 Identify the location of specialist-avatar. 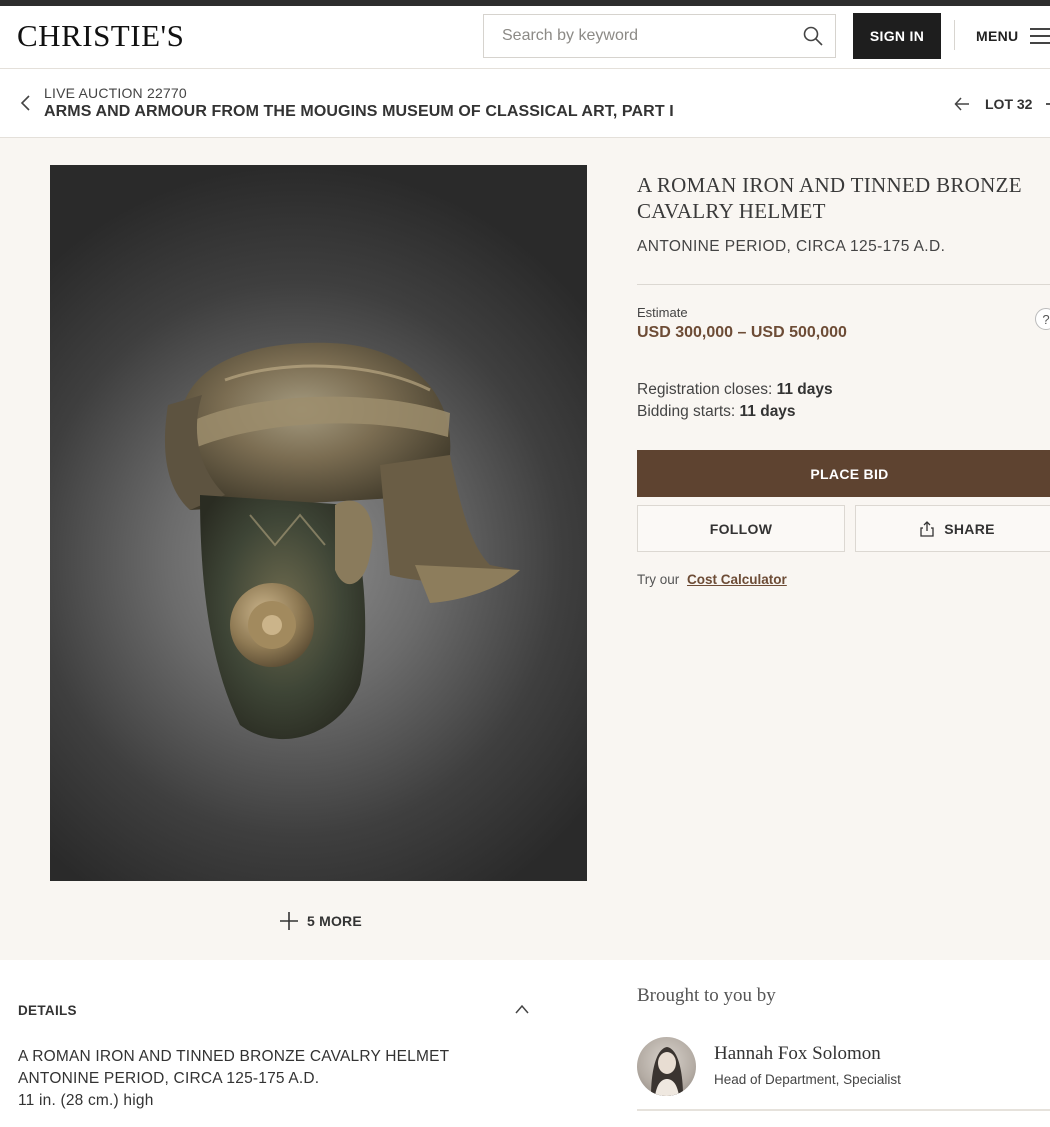
(666, 1066).